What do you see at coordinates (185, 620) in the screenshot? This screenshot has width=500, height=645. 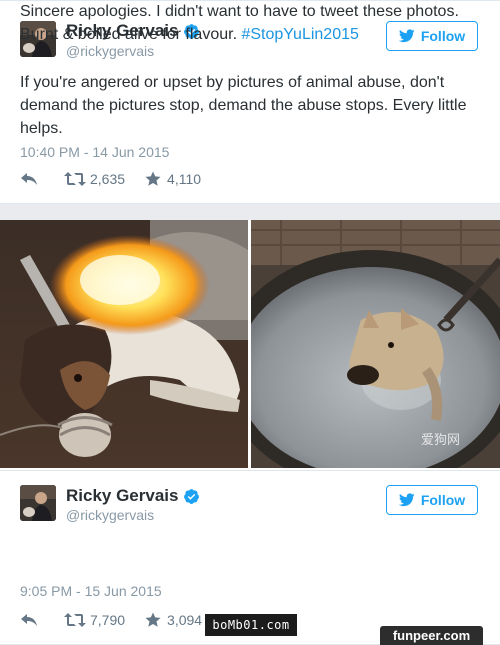 I see `like-count: 3,094` at bounding box center [185, 620].